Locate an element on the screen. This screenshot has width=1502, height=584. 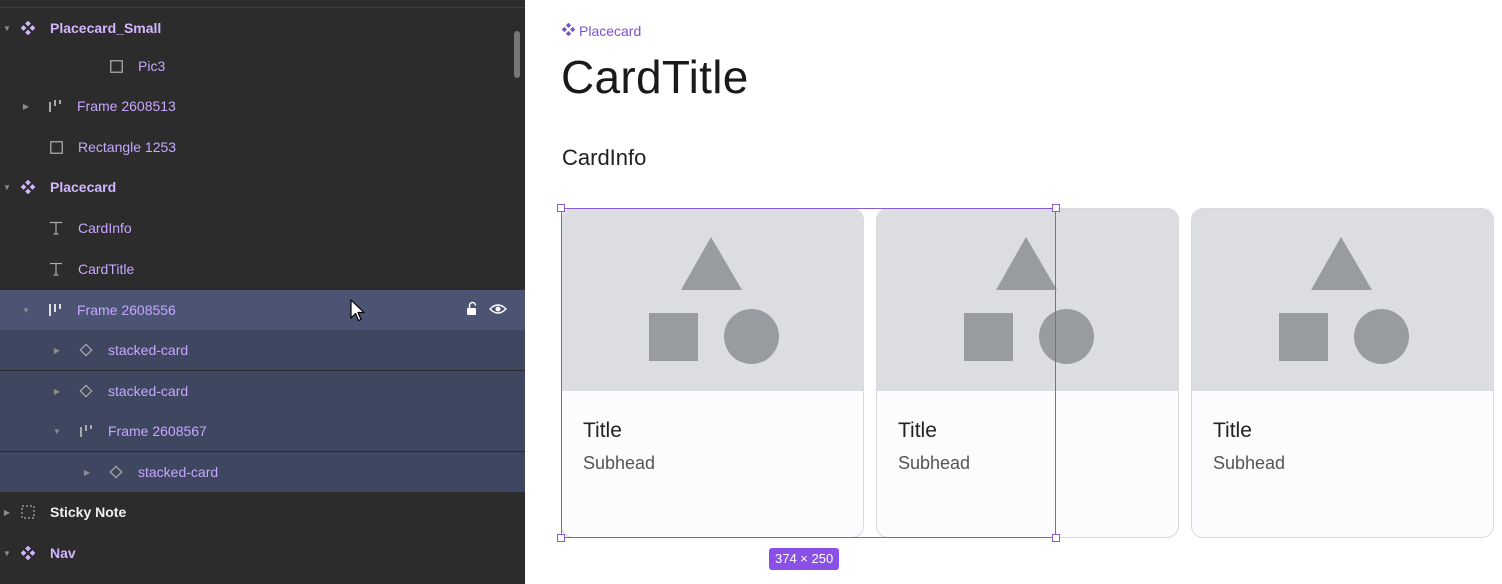
card-title-text: CardTitle is located at coordinates (655, 77).